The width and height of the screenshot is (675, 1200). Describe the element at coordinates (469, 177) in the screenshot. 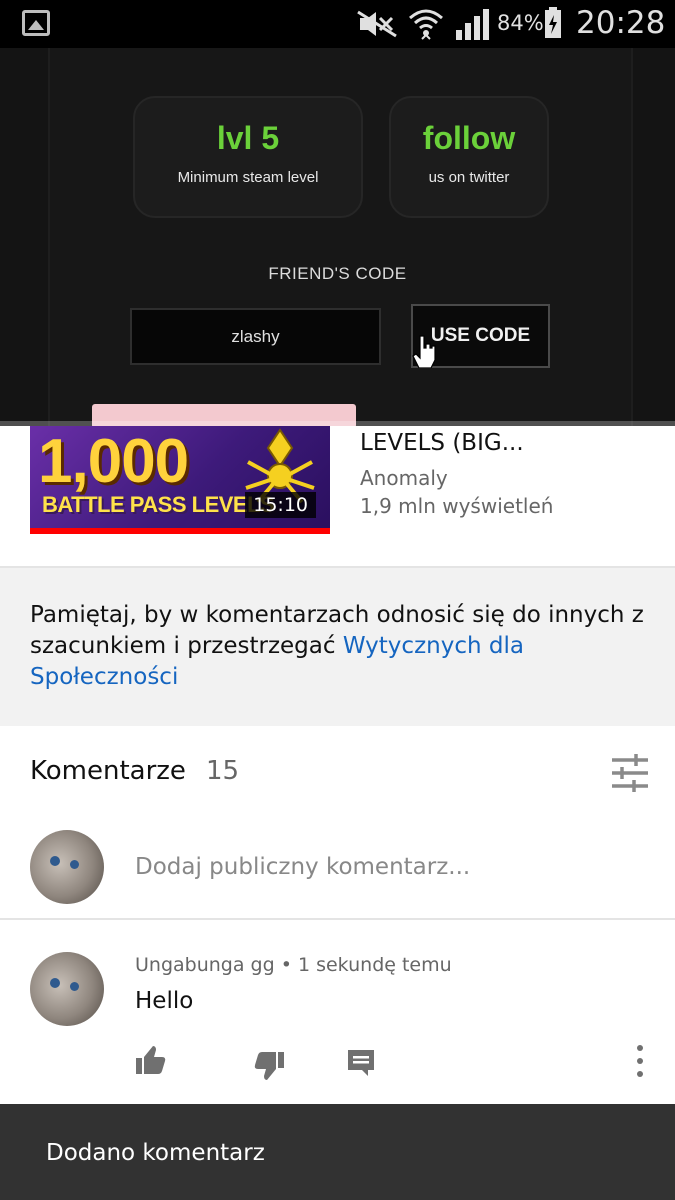

I see `follow-caption: us on twitter` at that location.